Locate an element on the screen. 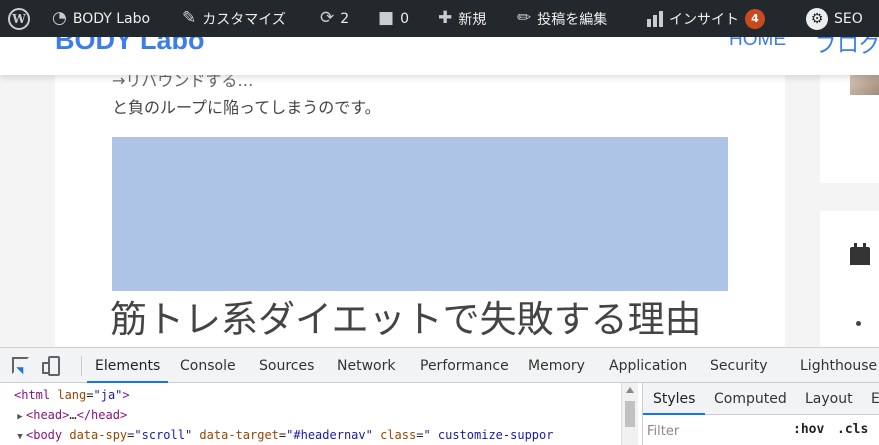  brush-icon: ✎ is located at coordinates (189, 18).